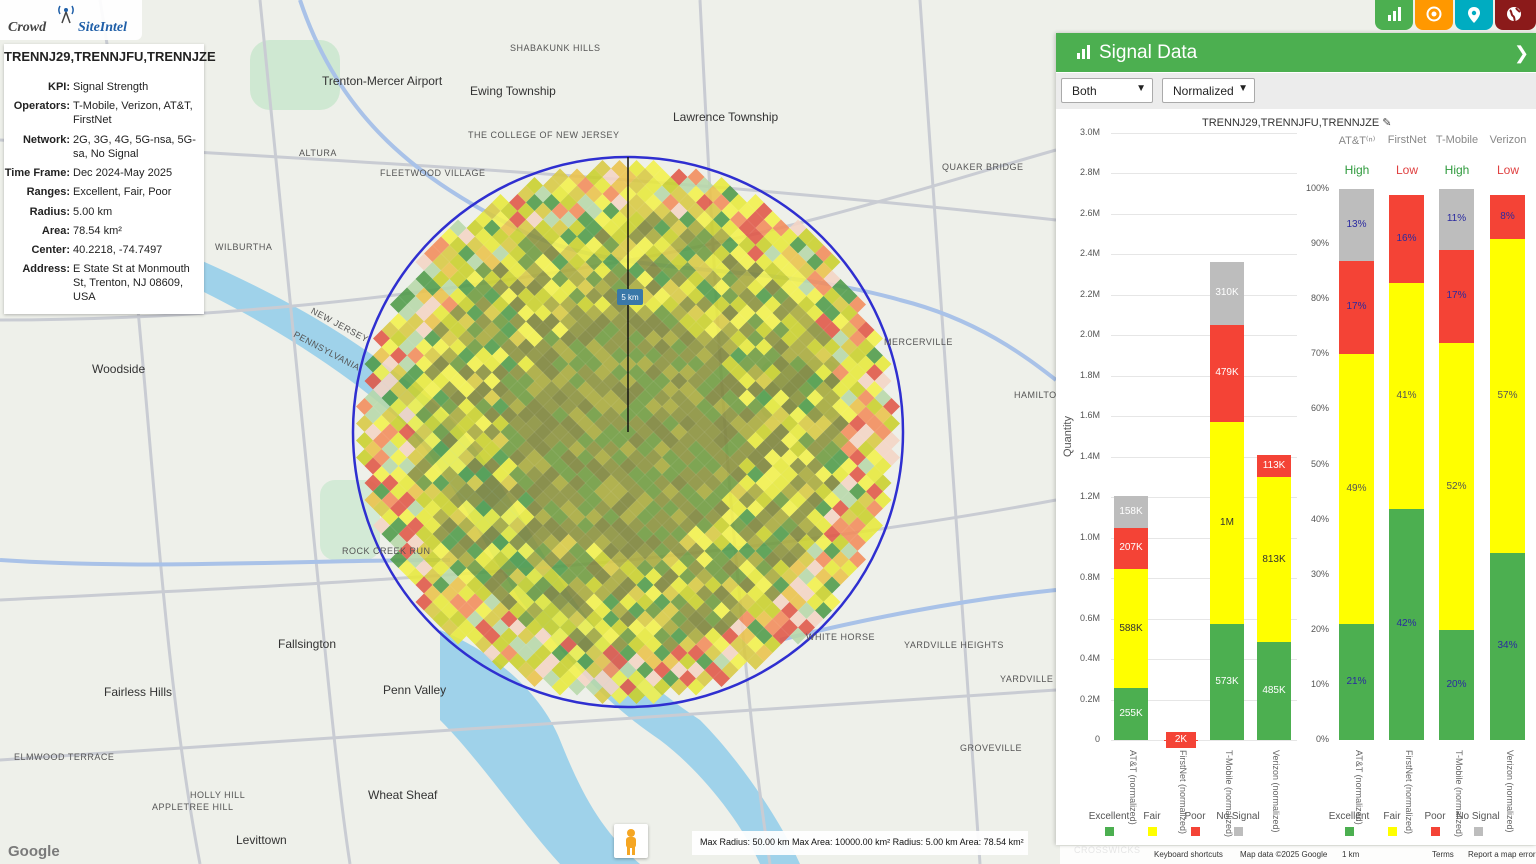  Describe the element at coordinates (1089, 496) in the screenshot. I see `y-tick-label: 1.2M` at that location.